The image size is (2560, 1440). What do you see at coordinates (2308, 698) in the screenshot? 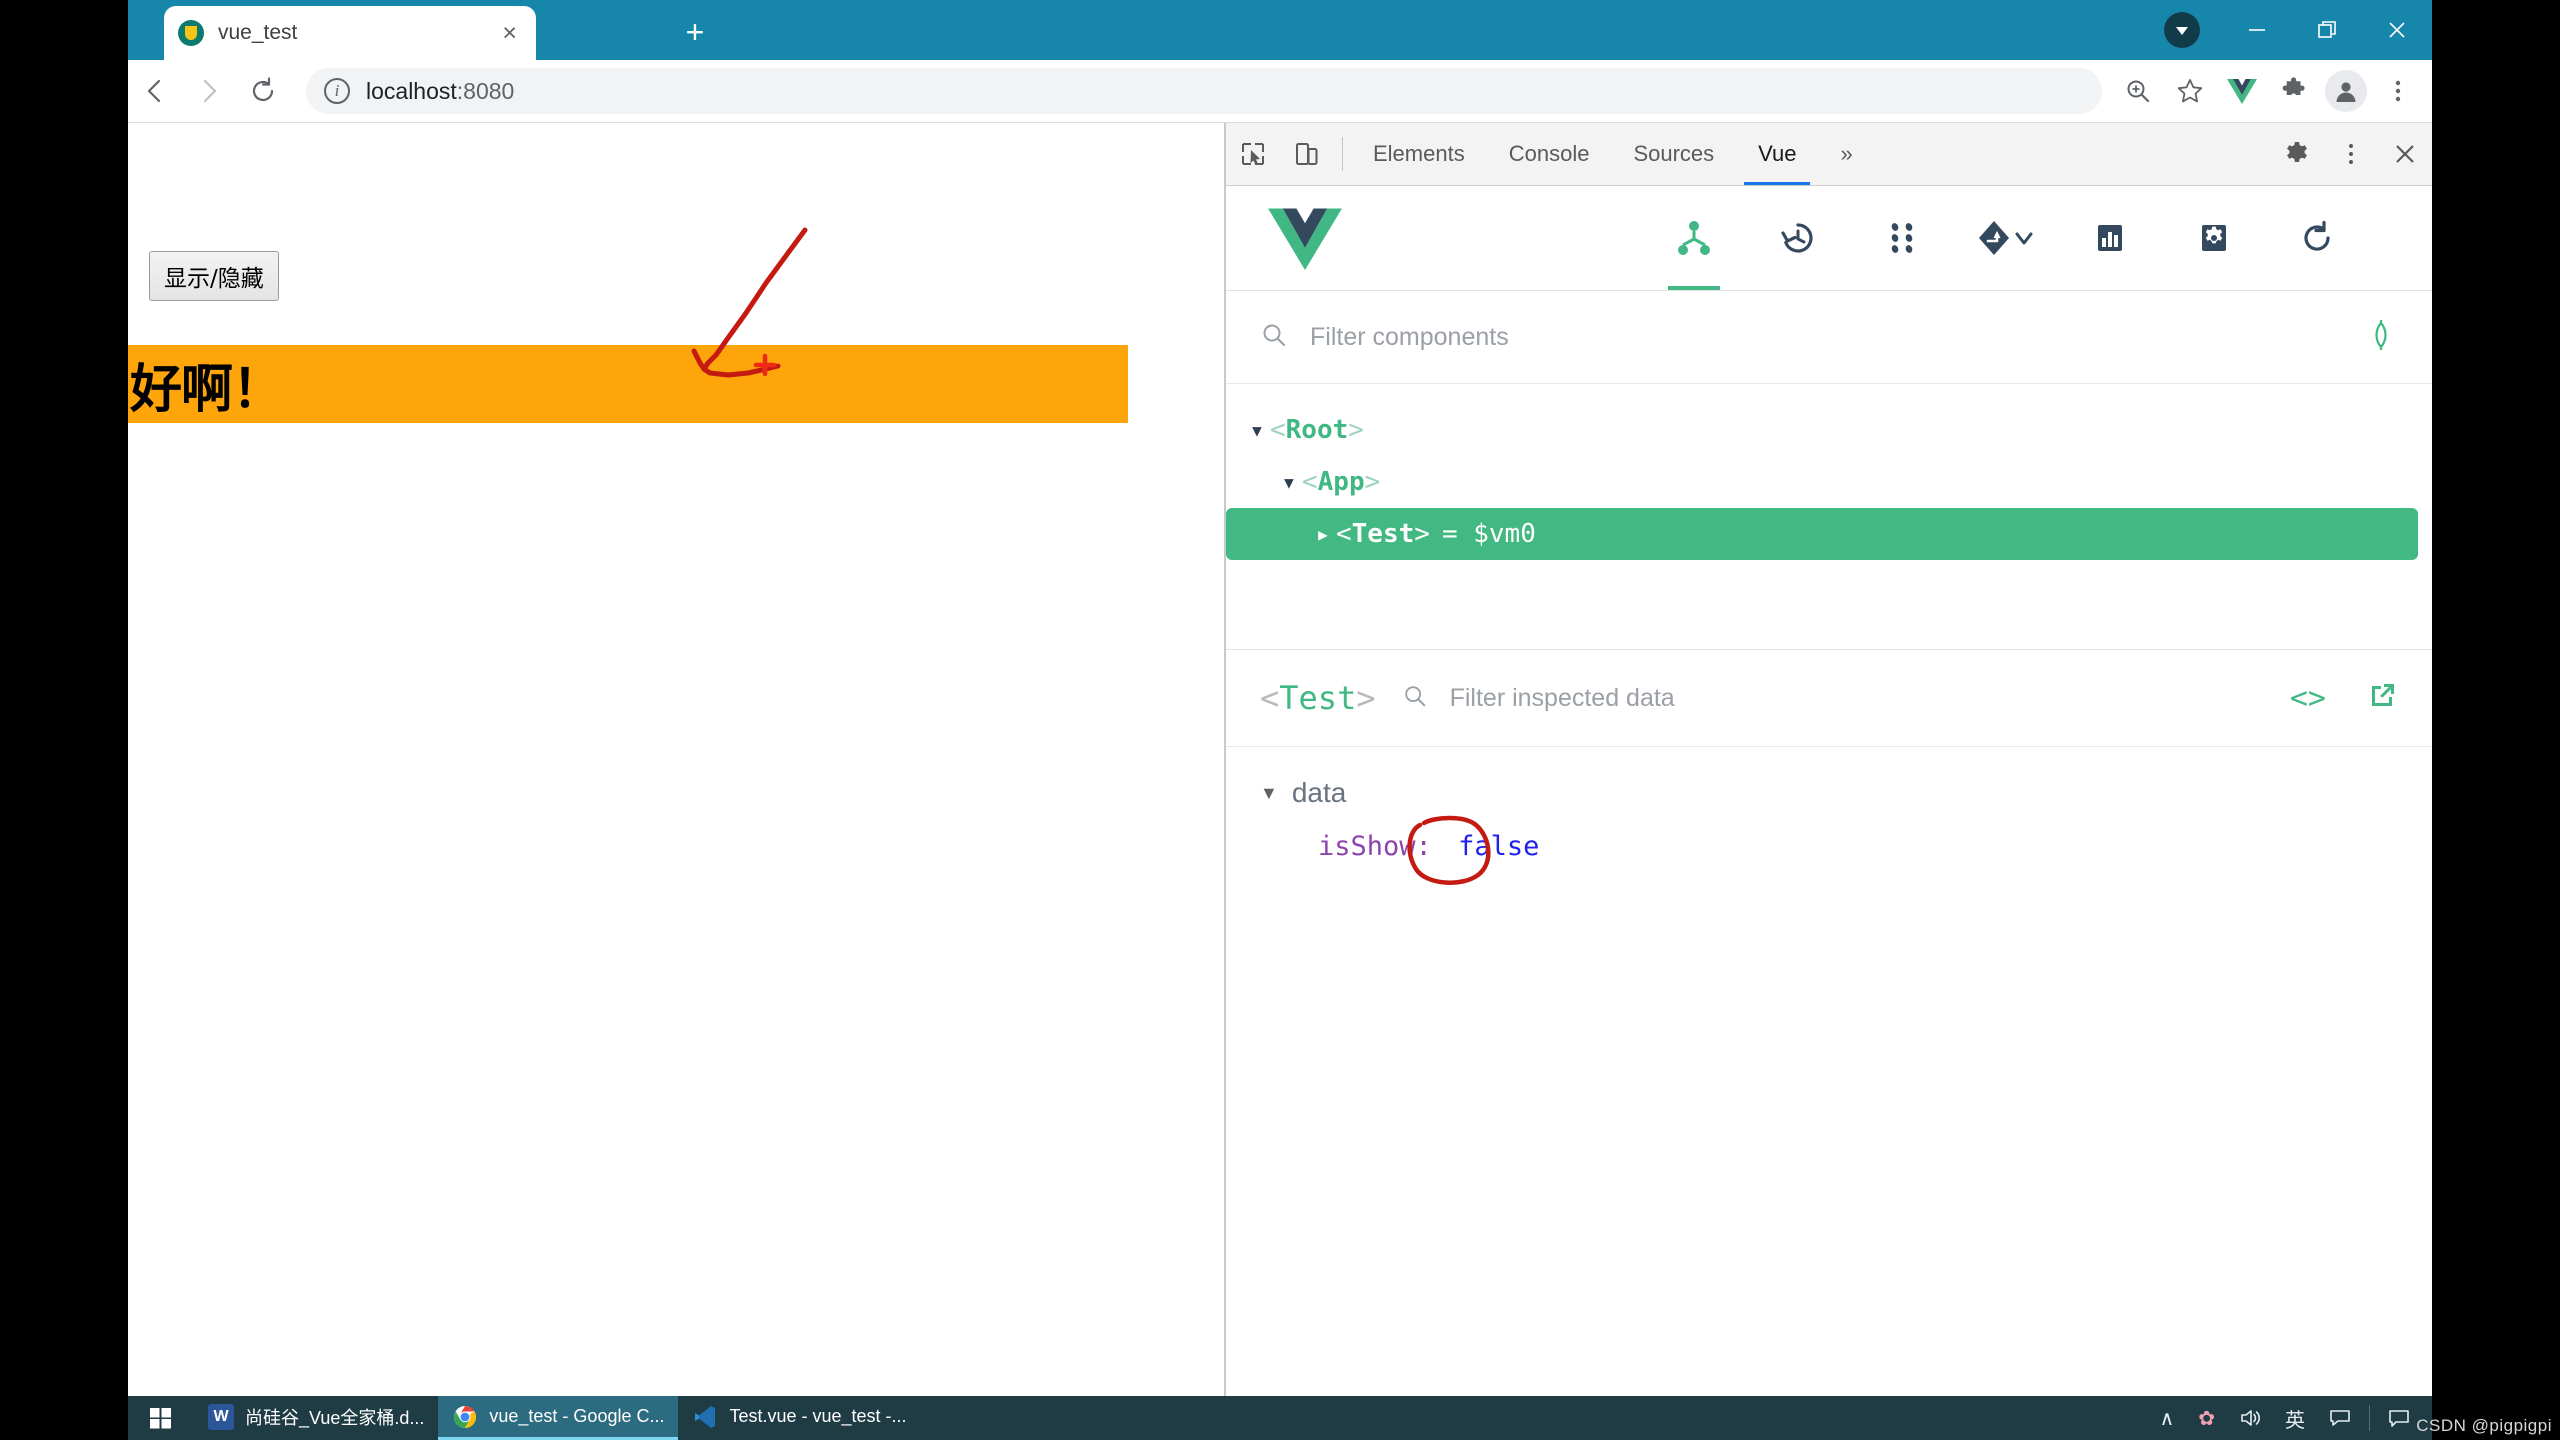
I see `code-view-icon: <>` at bounding box center [2308, 698].